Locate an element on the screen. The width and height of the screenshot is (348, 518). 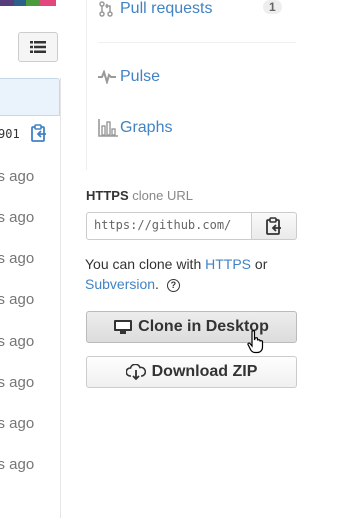
hand-pointer-icon is located at coordinates (256, 344).